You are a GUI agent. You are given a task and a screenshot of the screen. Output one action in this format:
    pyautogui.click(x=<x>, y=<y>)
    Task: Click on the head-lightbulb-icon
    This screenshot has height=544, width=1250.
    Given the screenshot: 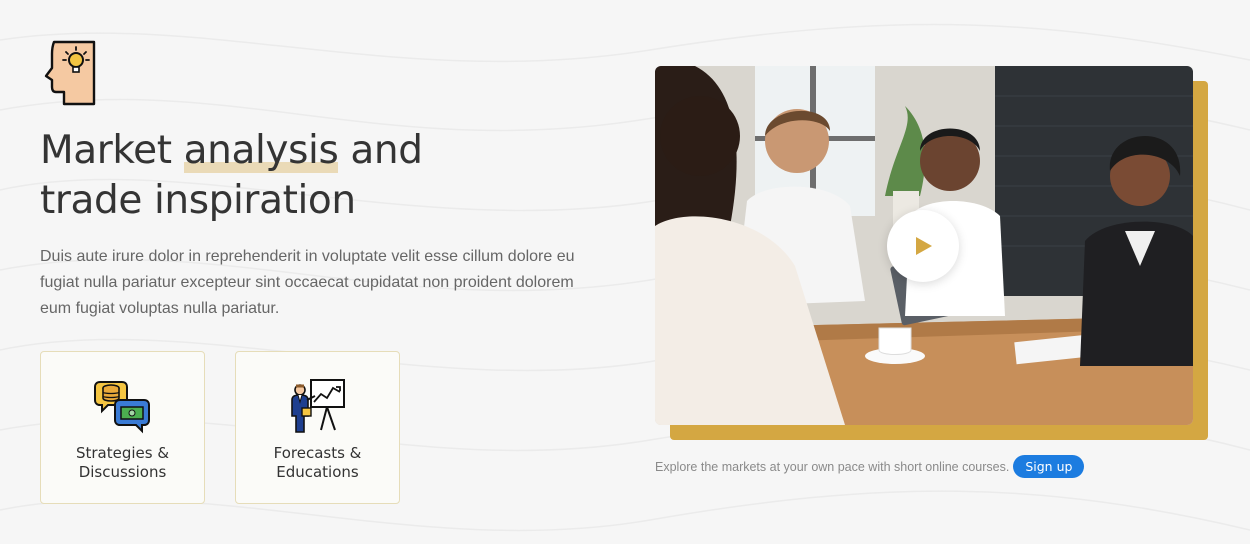 What is the action you would take?
    pyautogui.click(x=70, y=73)
    